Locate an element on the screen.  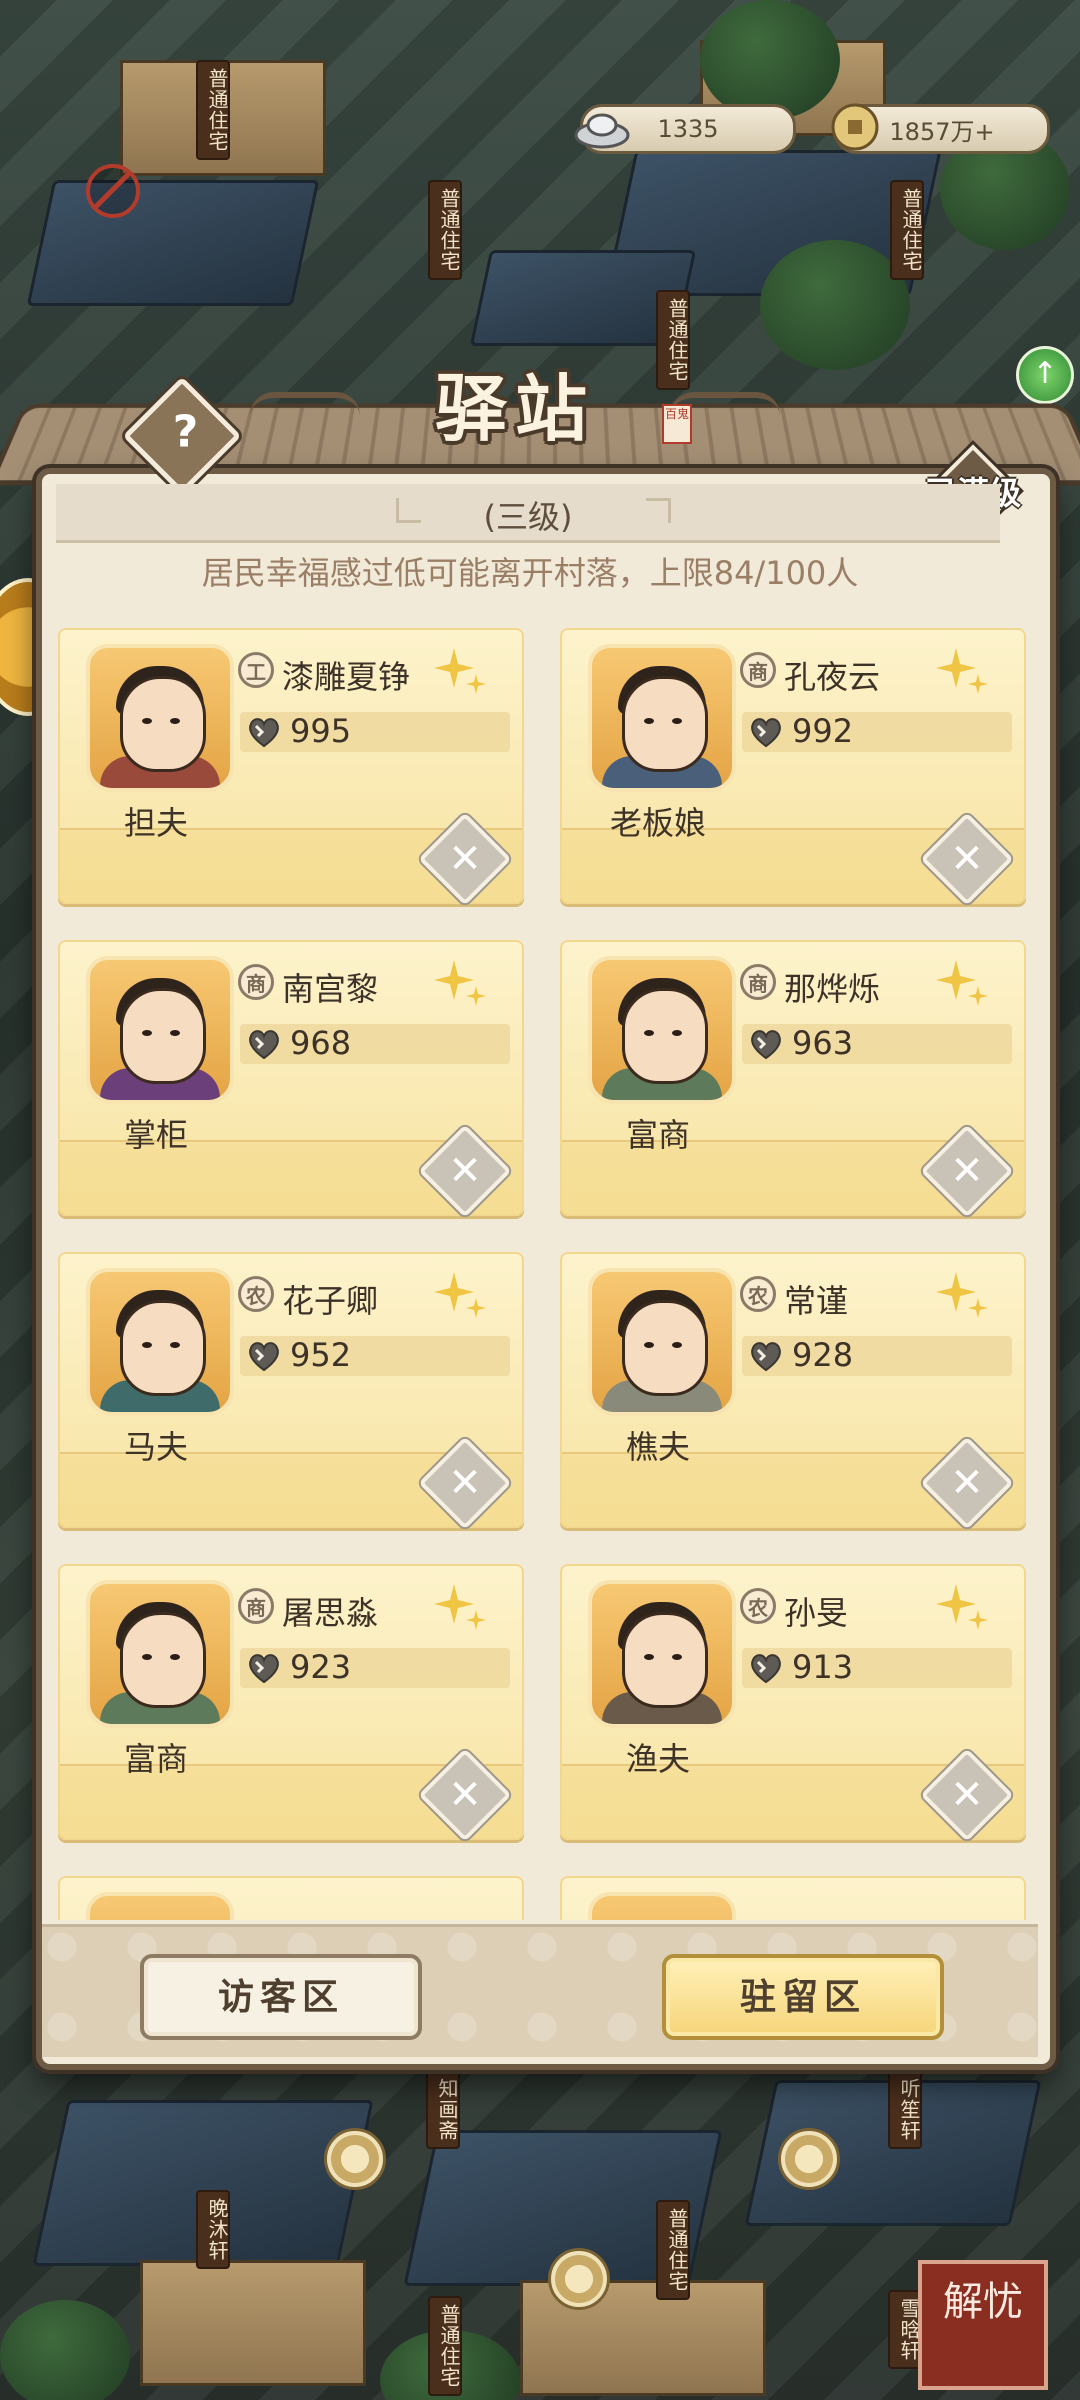
happiness-value: 952 is located at coordinates (320, 1355).